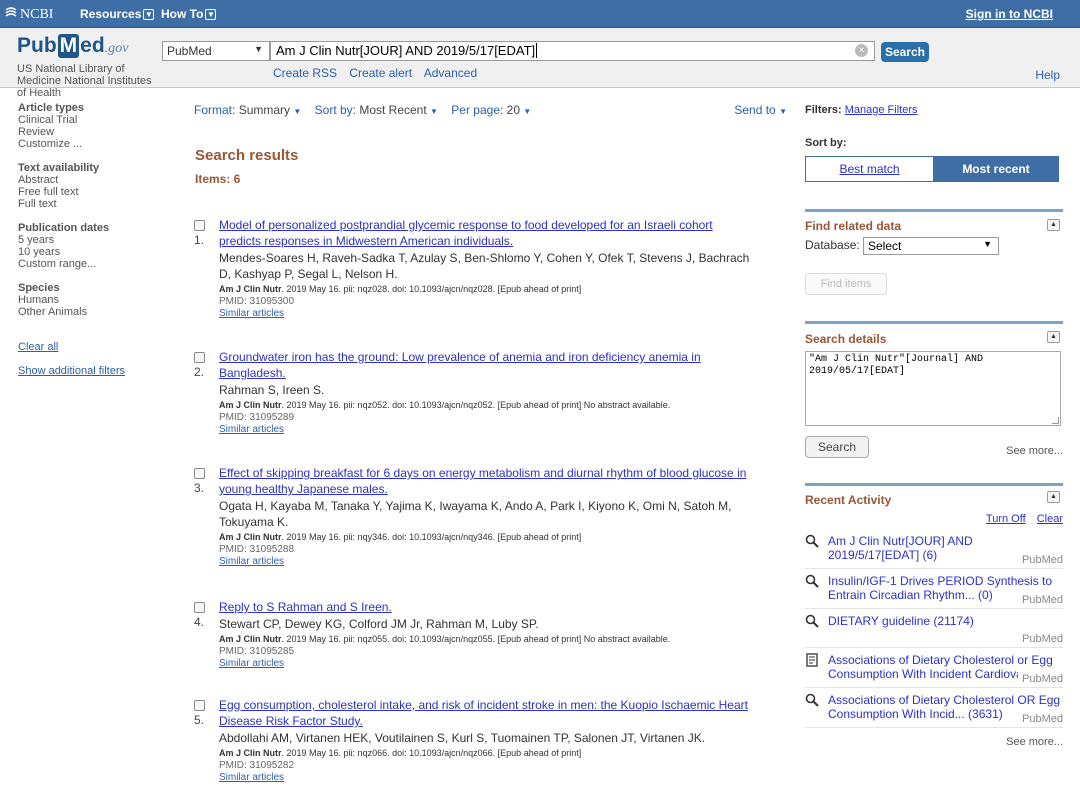 Image resolution: width=1080 pixels, height=797 pixels. Describe the element at coordinates (257, 417) in the screenshot. I see `result-pmid: PMID: 31095289` at that location.